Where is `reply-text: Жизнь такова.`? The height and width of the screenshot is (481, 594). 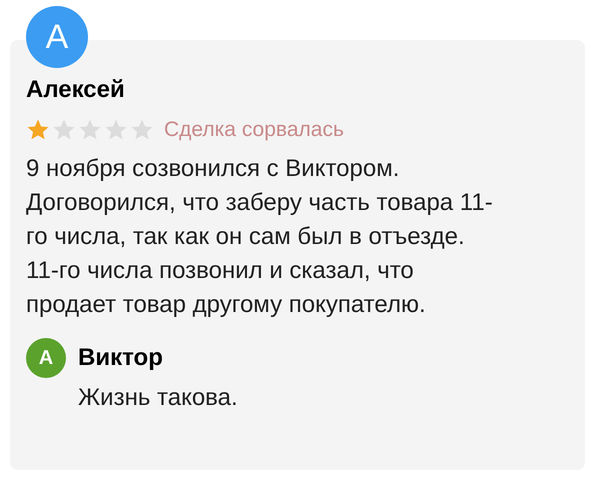
reply-text: Жизнь такова. is located at coordinates (158, 397).